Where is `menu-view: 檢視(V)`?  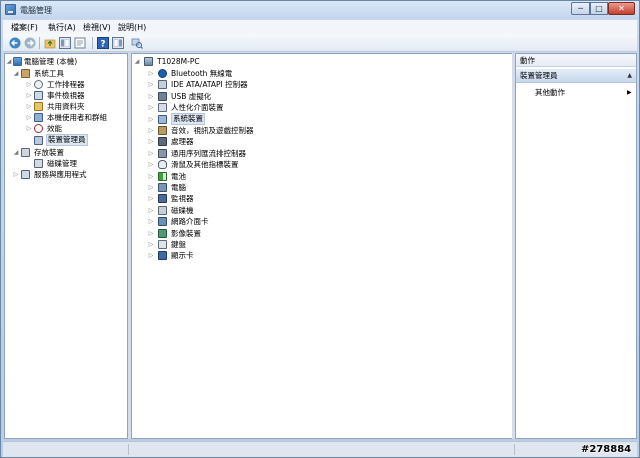 menu-view: 檢視(V) is located at coordinates (97, 27).